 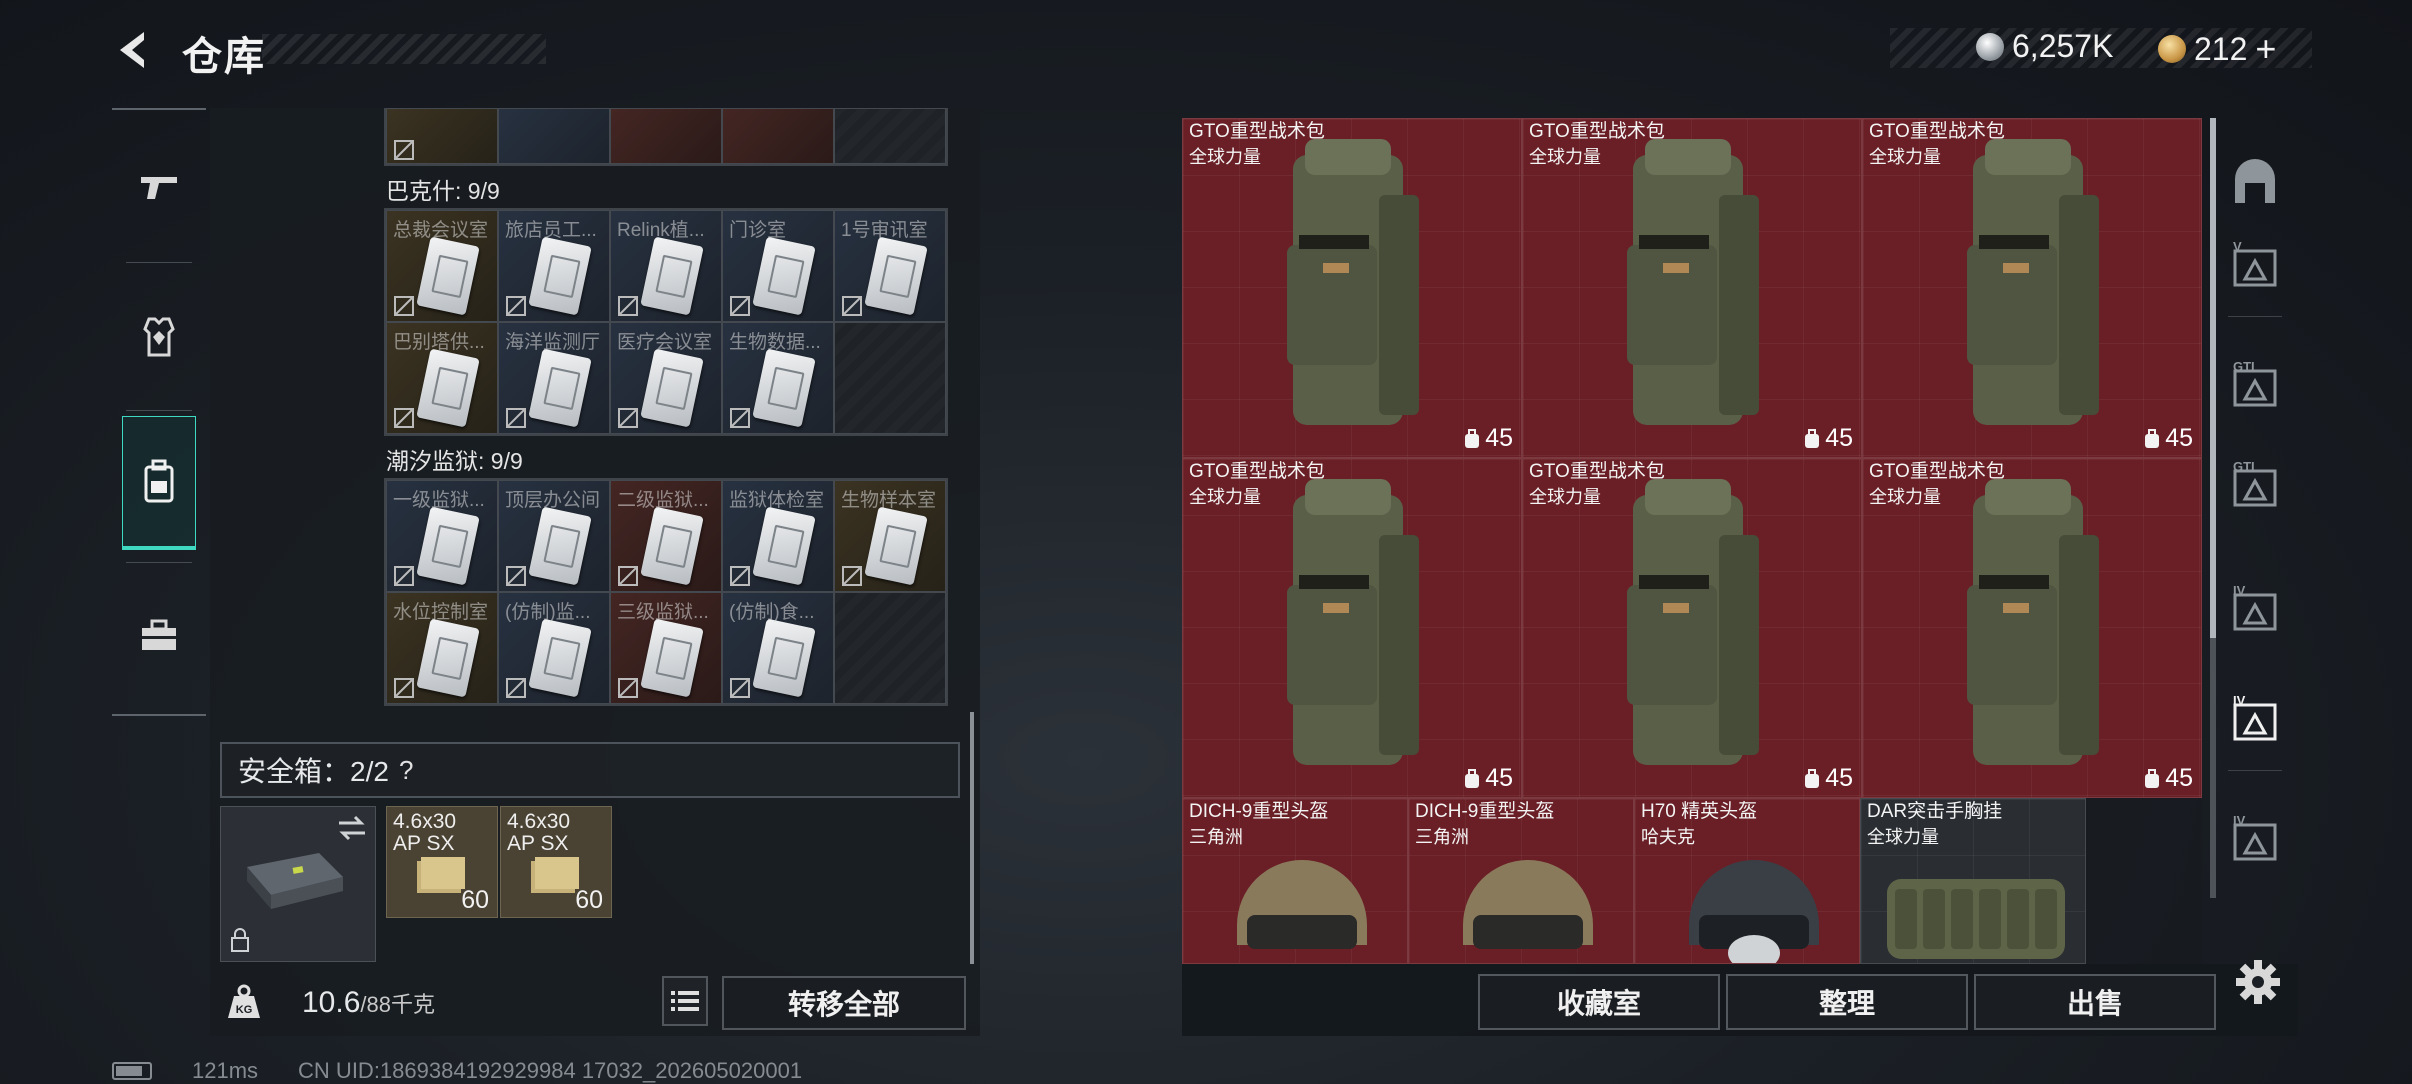 I want to click on keycard-slot: 顶层办公间, so click(x=554, y=536).